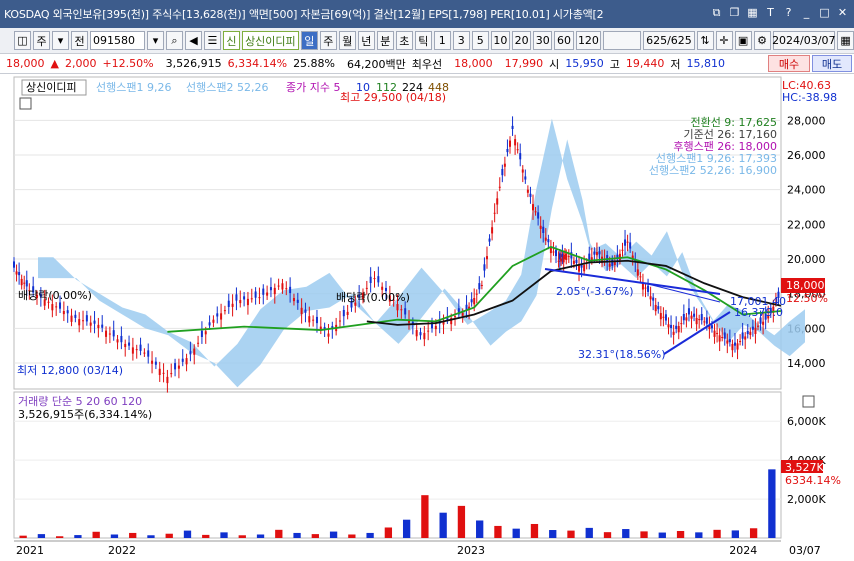  What do you see at coordinates (25, 103) in the screenshot?
I see `table-icon` at bounding box center [25, 103].